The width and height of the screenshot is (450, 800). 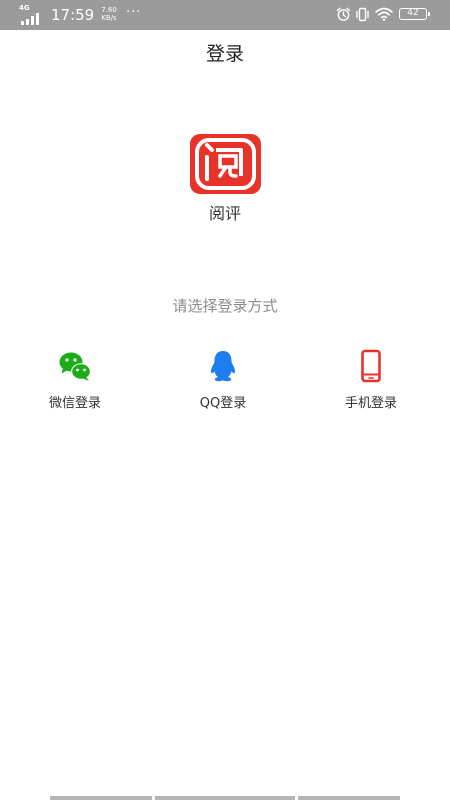 What do you see at coordinates (225, 798) in the screenshot?
I see `nav-handle-center` at bounding box center [225, 798].